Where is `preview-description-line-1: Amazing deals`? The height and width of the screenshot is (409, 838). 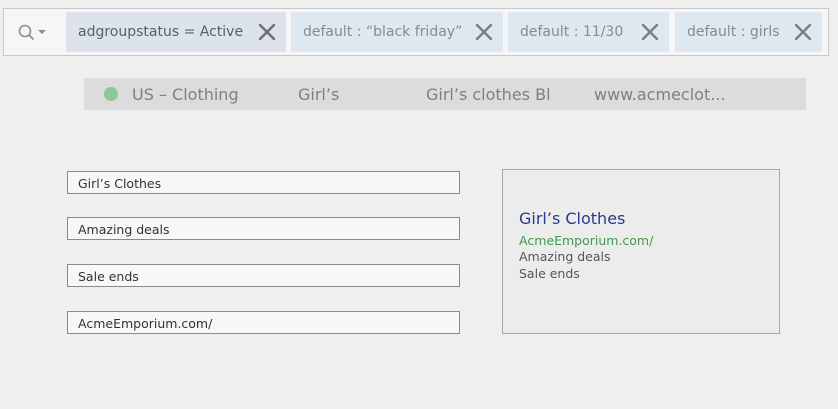 preview-description-line-1: Amazing deals is located at coordinates (565, 256).